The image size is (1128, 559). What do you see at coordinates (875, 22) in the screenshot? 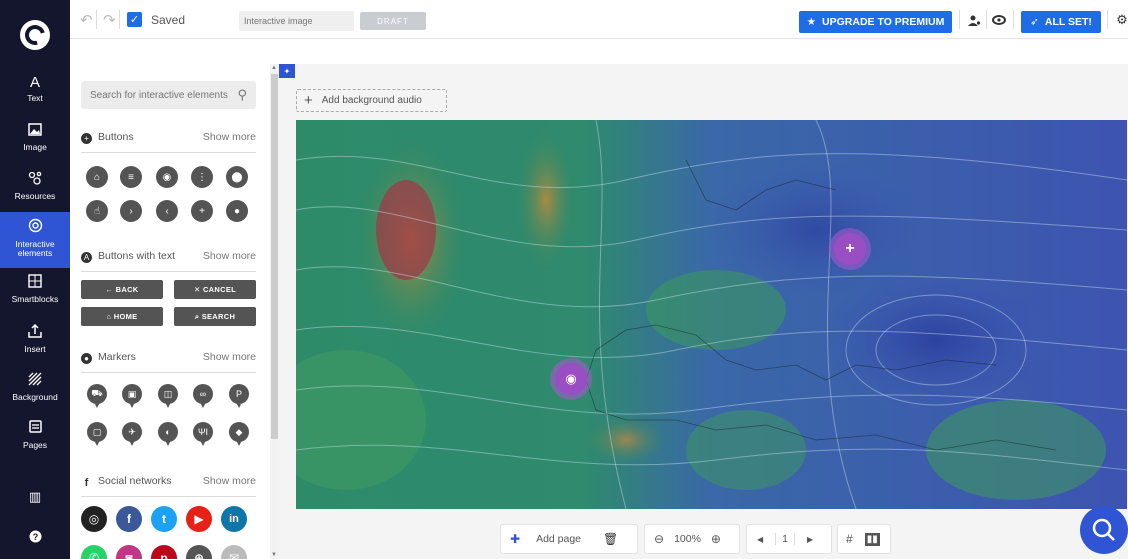
I see `upgrade-button: ★ UPGRADE TO PREMIUM` at bounding box center [875, 22].